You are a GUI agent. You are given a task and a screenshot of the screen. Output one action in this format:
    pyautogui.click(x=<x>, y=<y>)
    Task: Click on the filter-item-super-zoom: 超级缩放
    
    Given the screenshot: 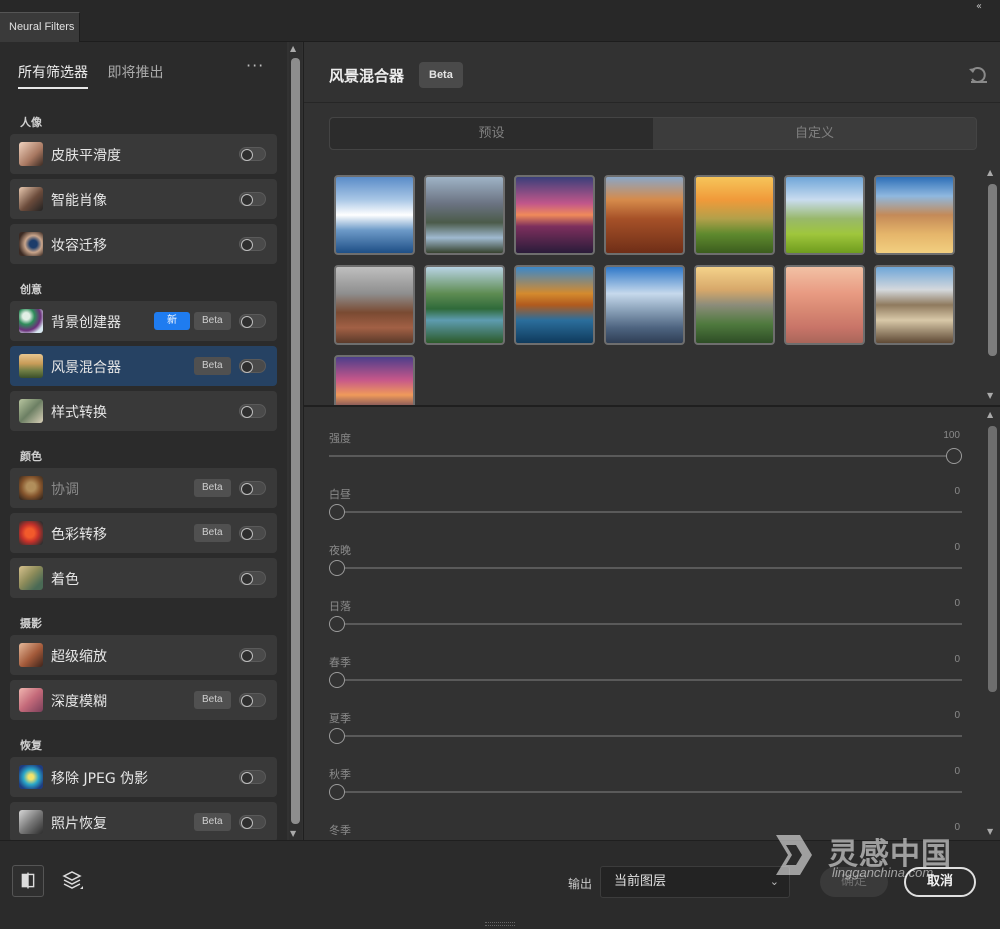 What is the action you would take?
    pyautogui.click(x=143, y=655)
    